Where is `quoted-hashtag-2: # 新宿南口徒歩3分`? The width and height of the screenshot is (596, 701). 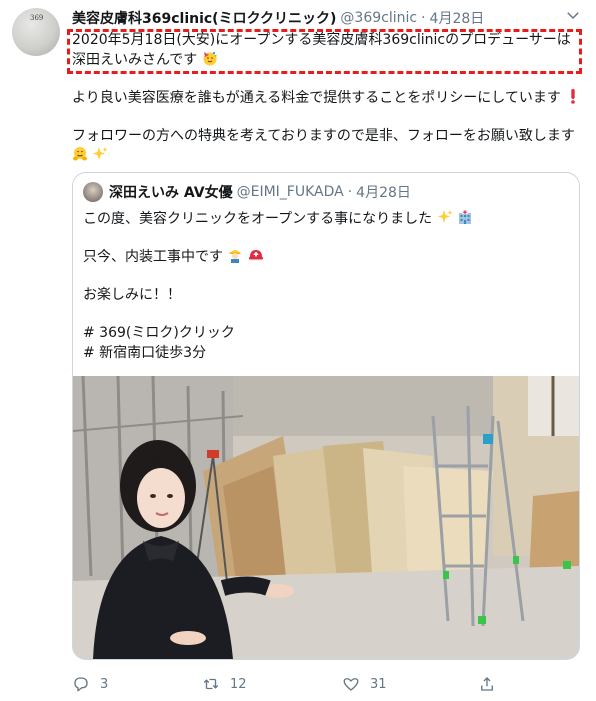 quoted-hashtag-2: # 新宿南口徒歩3分 is located at coordinates (144, 353).